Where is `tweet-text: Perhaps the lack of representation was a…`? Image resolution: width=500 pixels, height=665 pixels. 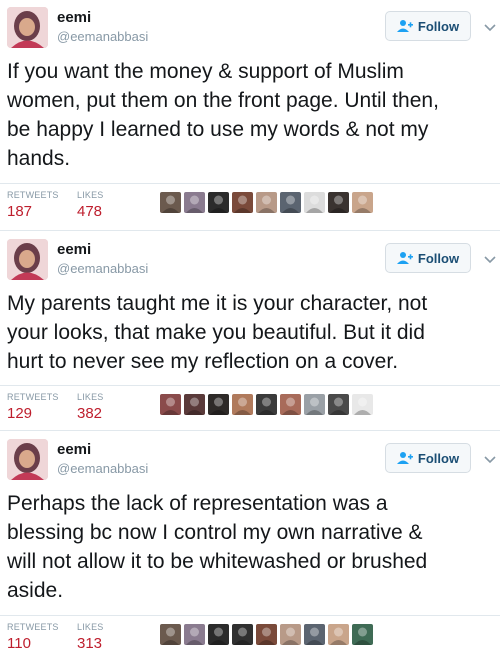
tweet-text: Perhaps the lack of representation was a… is located at coordinates (217, 547).